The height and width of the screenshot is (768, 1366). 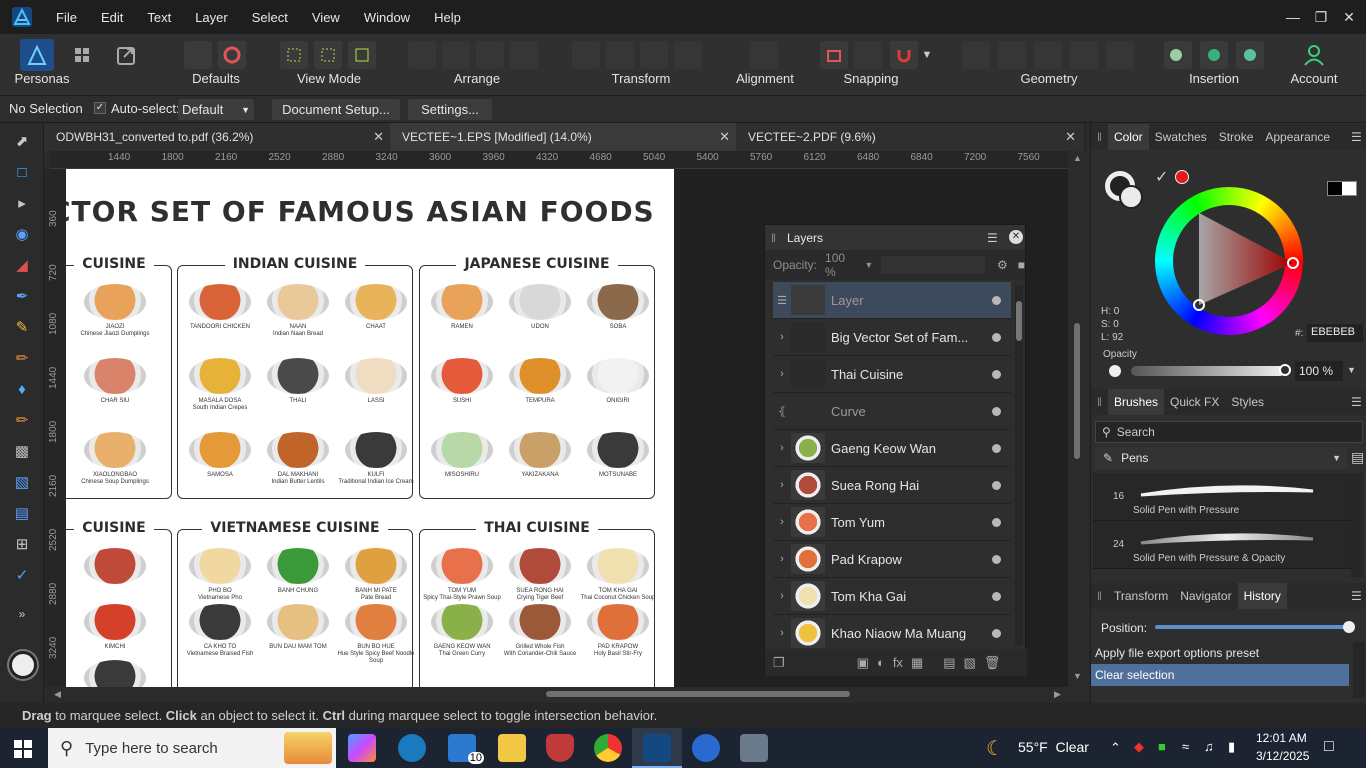 What do you see at coordinates (462, 455) in the screenshot?
I see `food-illustration: MISOSHIRU` at bounding box center [462, 455].